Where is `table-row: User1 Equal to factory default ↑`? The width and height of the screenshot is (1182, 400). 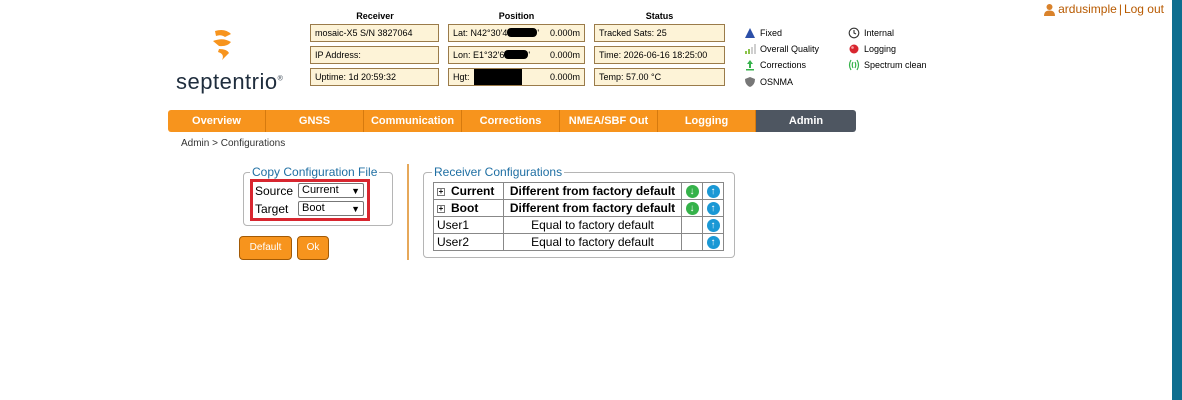
table-row: User1 Equal to factory default ↑ is located at coordinates (578, 225).